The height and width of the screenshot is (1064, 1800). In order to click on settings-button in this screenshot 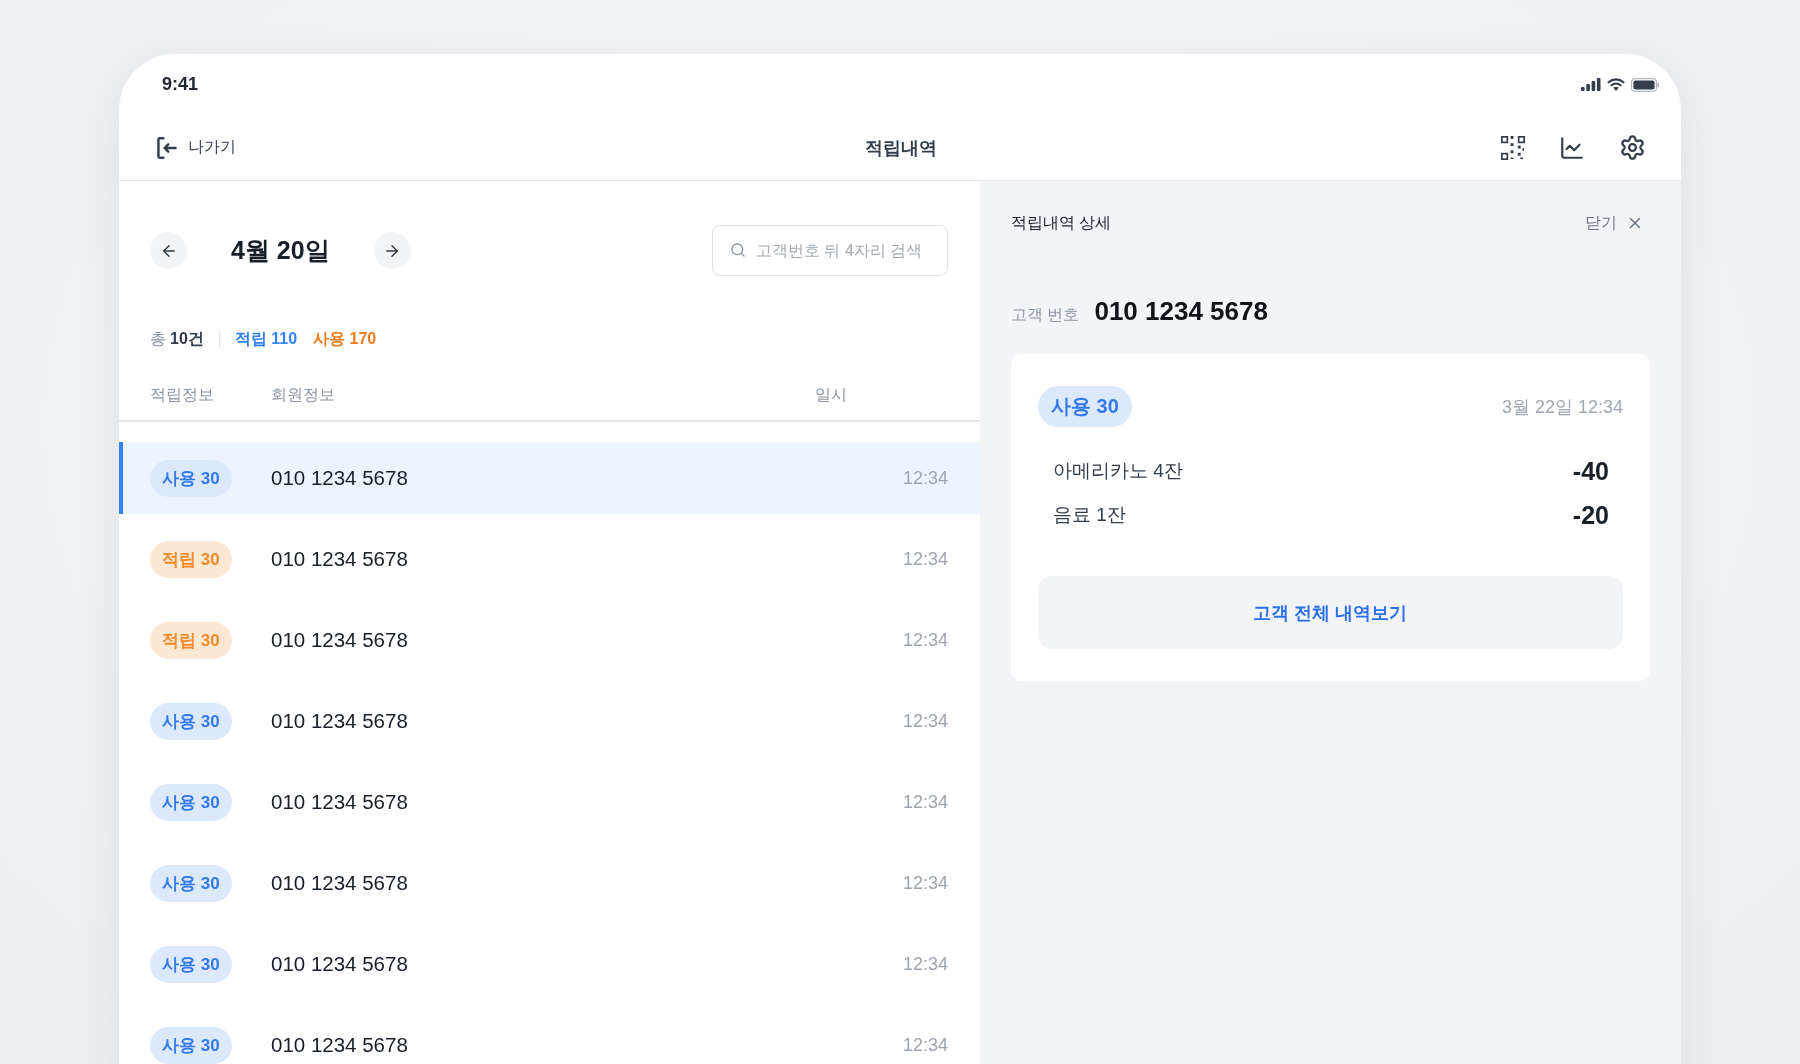, I will do `click(1632, 147)`.